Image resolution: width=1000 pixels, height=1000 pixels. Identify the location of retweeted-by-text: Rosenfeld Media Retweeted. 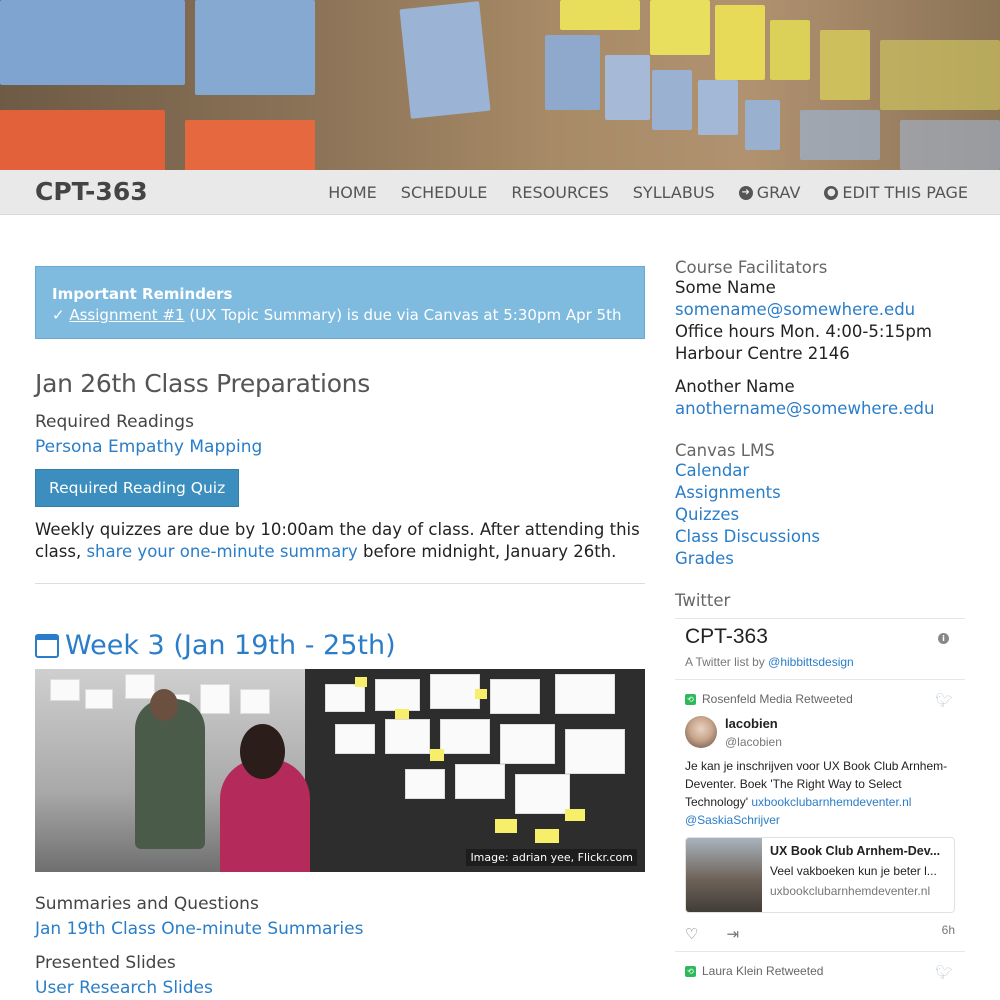
(777, 699).